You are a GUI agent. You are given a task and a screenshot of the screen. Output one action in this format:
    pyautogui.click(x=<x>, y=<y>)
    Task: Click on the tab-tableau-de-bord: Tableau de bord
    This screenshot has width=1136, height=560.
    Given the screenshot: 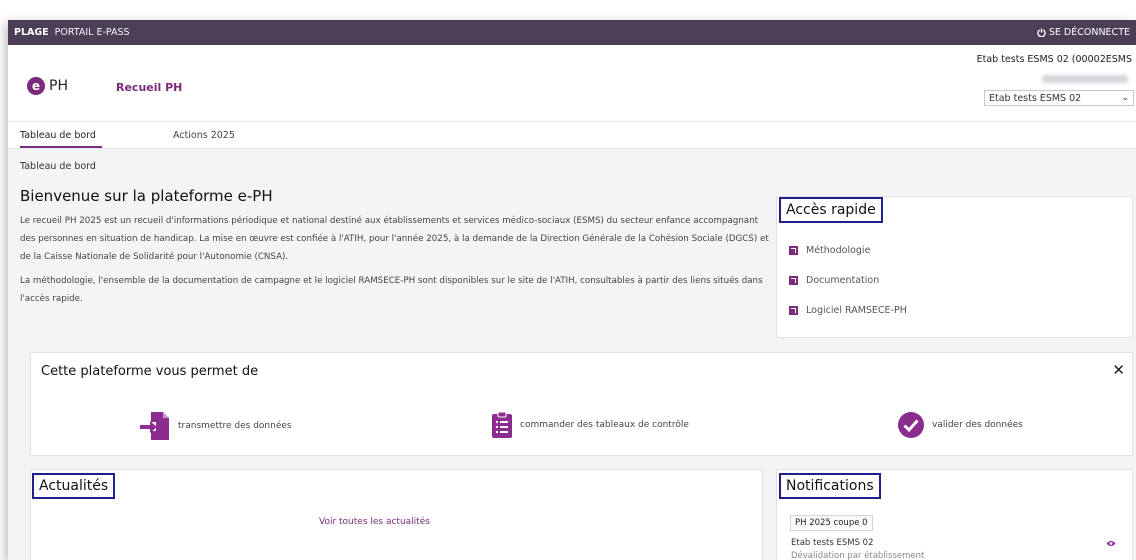 What is the action you would take?
    pyautogui.click(x=61, y=139)
    